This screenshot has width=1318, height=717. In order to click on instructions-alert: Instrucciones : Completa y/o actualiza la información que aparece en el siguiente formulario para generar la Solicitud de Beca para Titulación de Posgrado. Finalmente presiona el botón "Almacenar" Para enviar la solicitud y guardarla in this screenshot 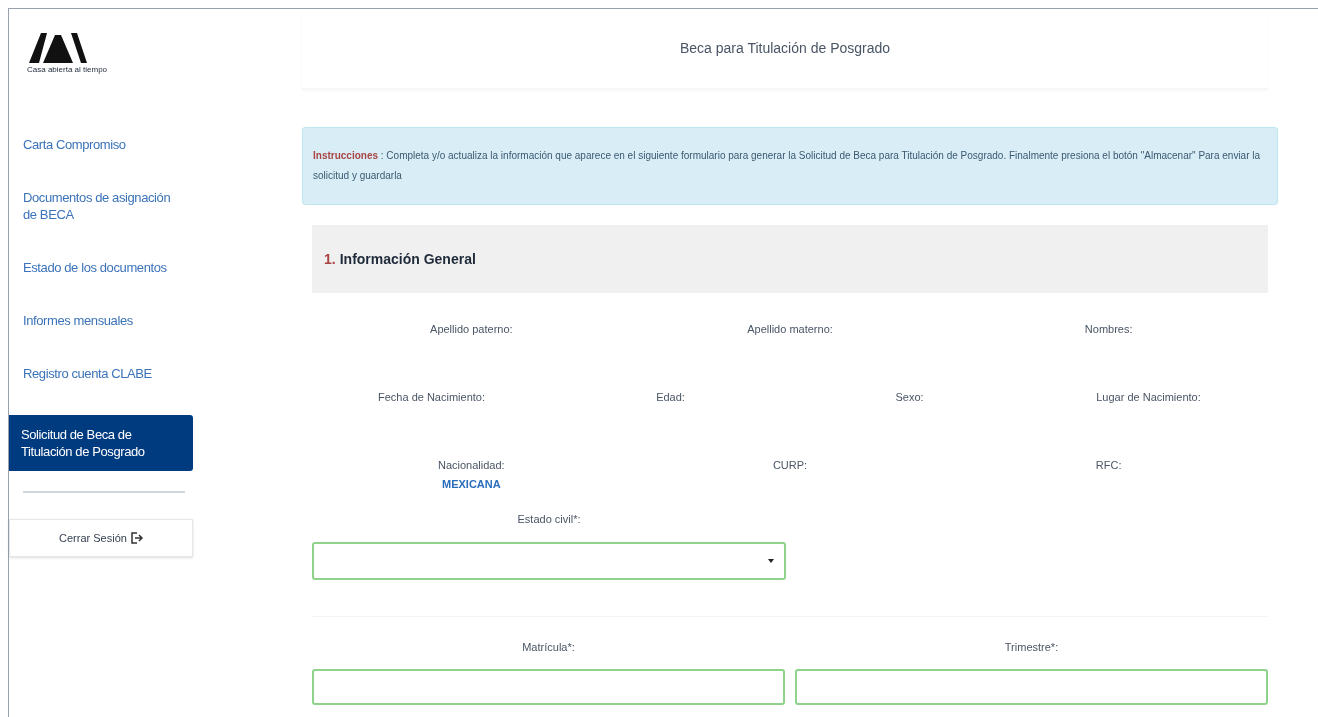, I will do `click(790, 166)`.